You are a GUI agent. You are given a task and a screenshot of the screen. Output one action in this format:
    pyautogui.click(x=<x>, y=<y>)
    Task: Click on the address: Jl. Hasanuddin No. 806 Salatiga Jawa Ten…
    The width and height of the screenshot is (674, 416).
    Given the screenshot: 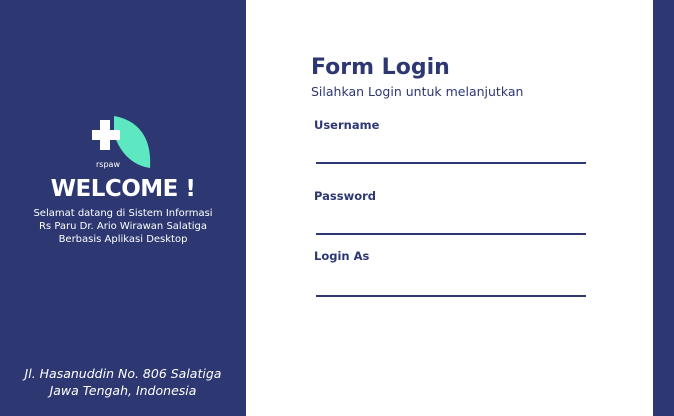 What is the action you would take?
    pyautogui.click(x=123, y=382)
    